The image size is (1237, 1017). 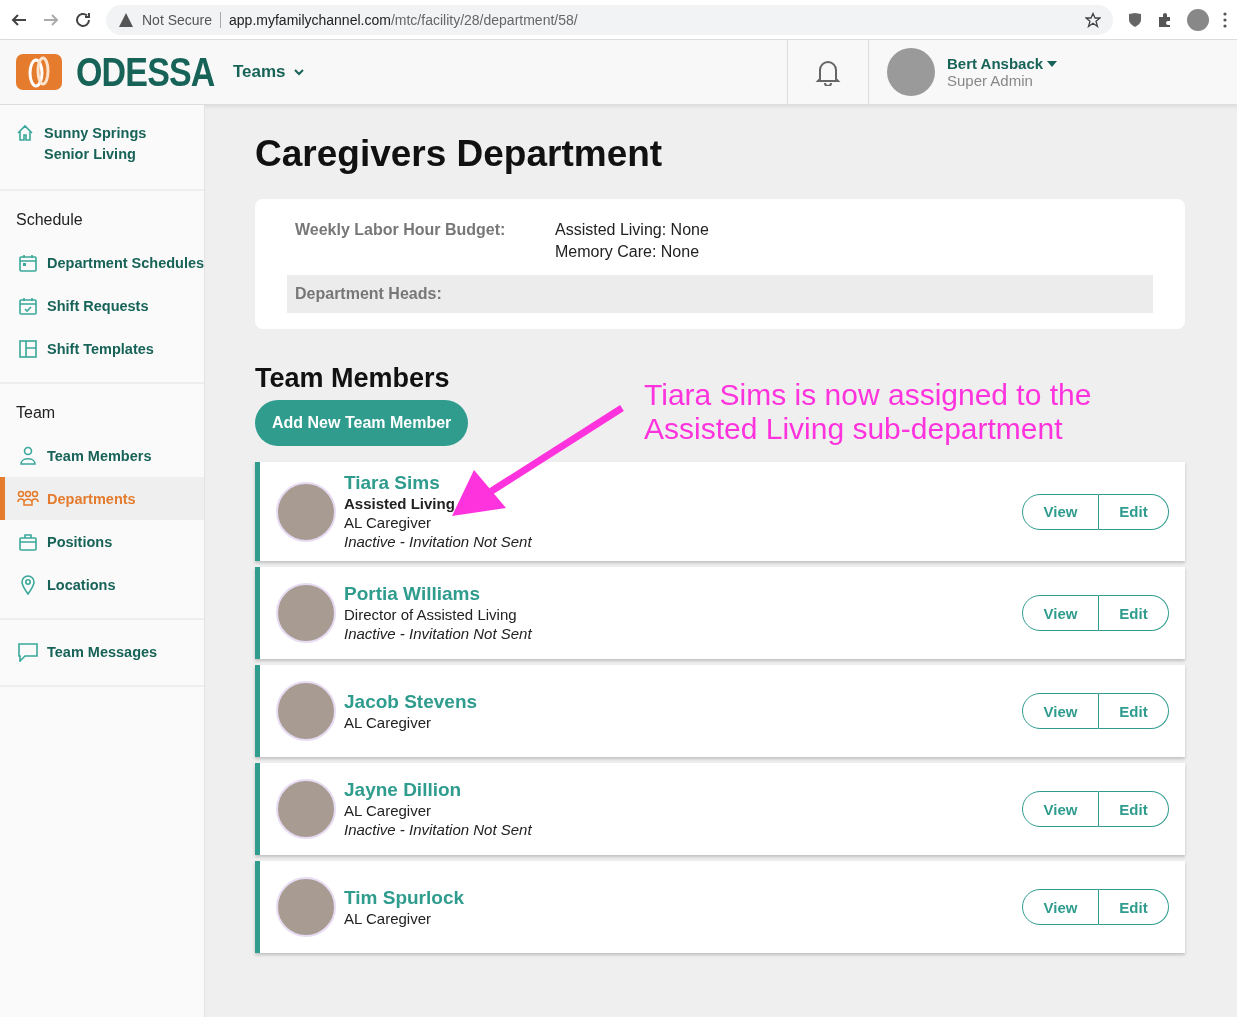 I want to click on layout-icon, so click(x=28, y=348).